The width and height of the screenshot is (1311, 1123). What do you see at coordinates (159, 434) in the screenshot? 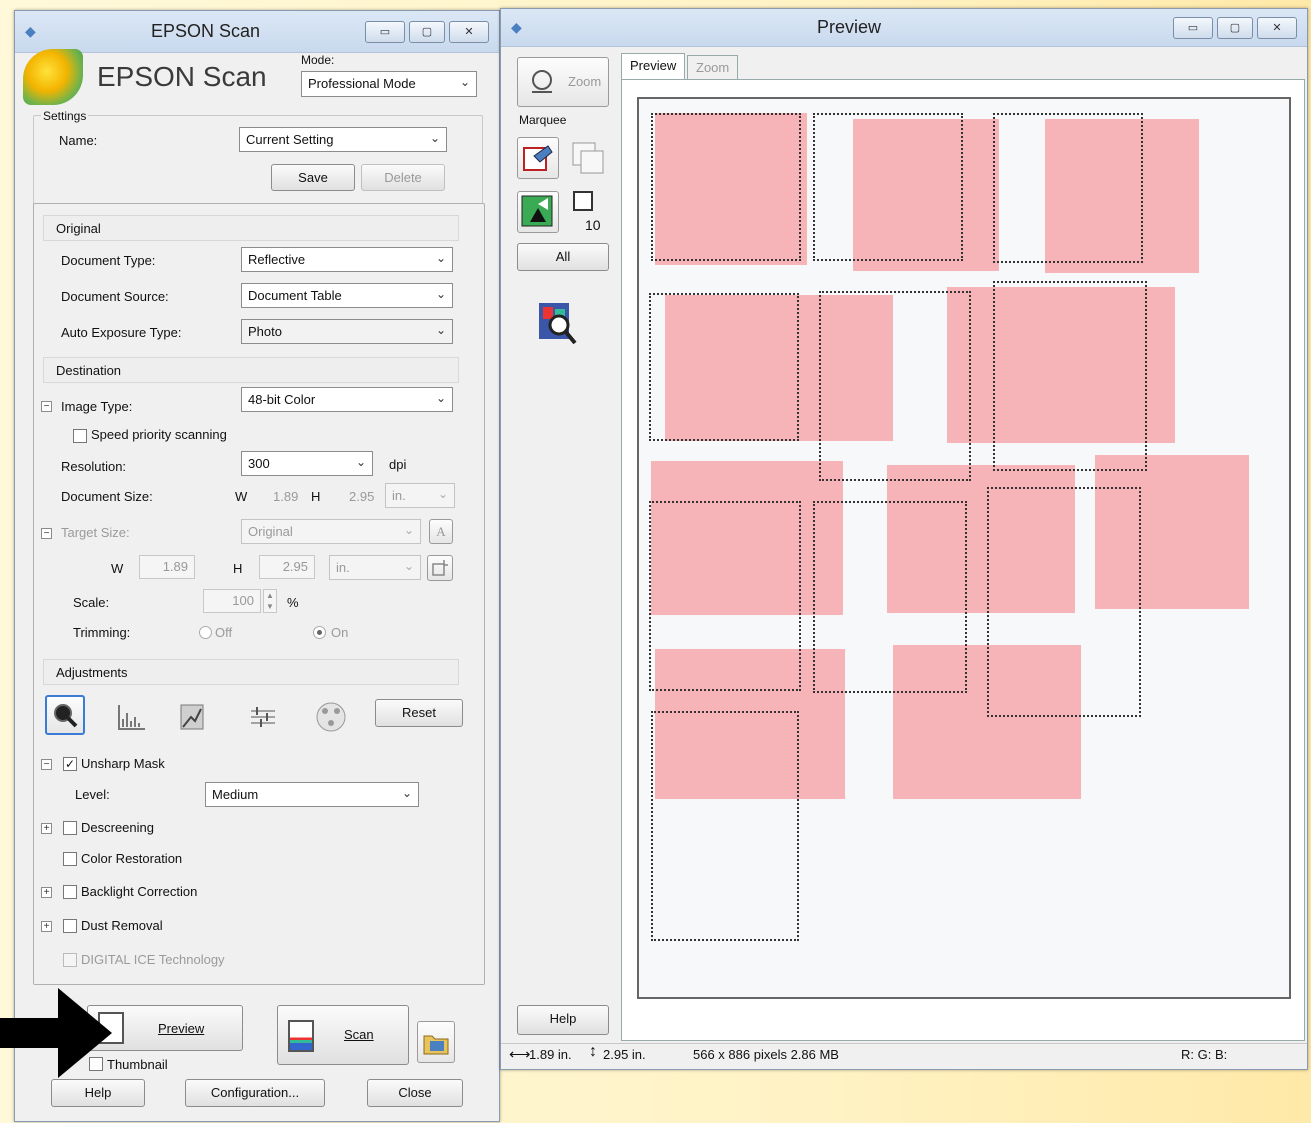
I see `speed-priority-label: Speed priority scanning` at bounding box center [159, 434].